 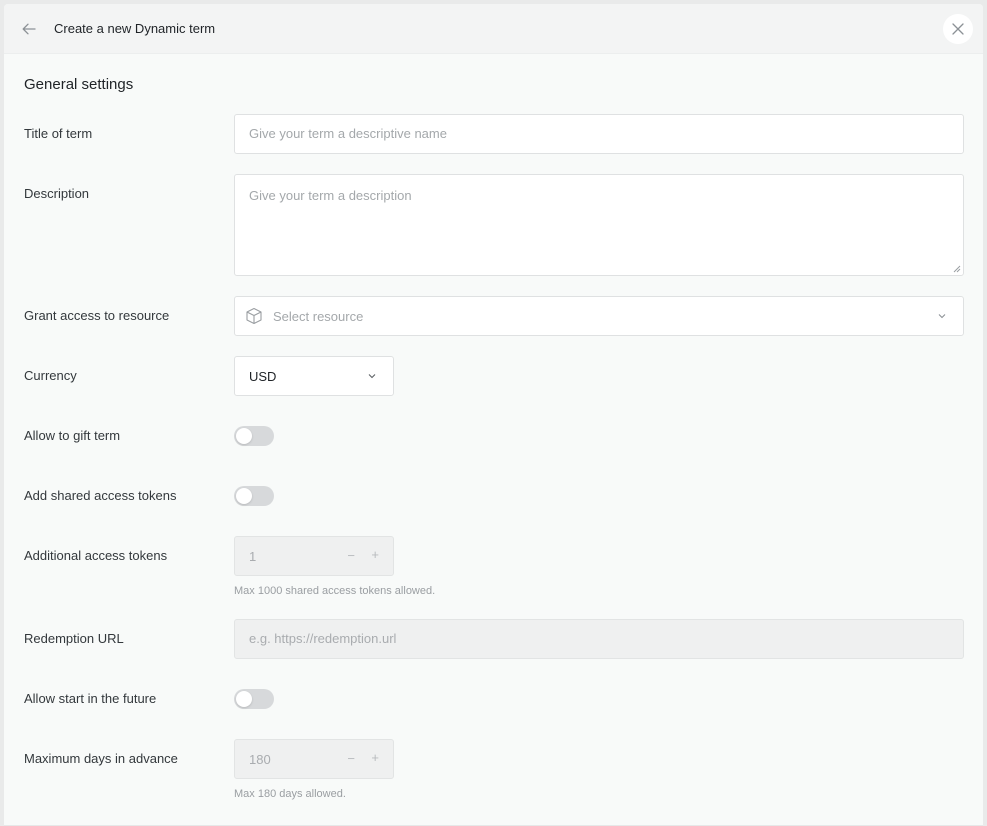 I want to click on close-button, so click(x=958, y=29).